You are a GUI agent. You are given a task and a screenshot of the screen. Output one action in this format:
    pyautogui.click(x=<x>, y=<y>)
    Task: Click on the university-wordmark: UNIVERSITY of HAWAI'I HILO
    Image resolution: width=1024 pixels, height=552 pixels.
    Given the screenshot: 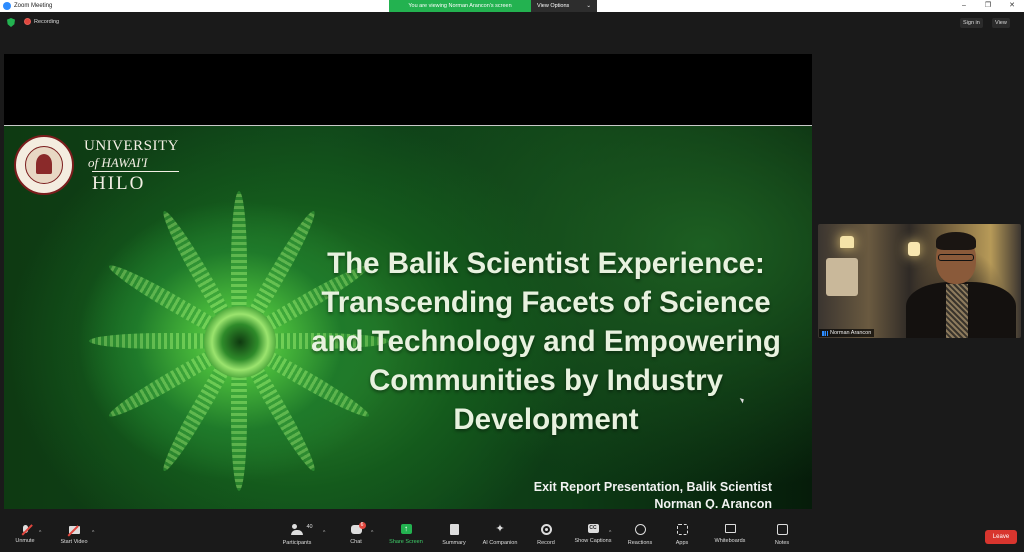 What is the action you would take?
    pyautogui.click(x=131, y=166)
    